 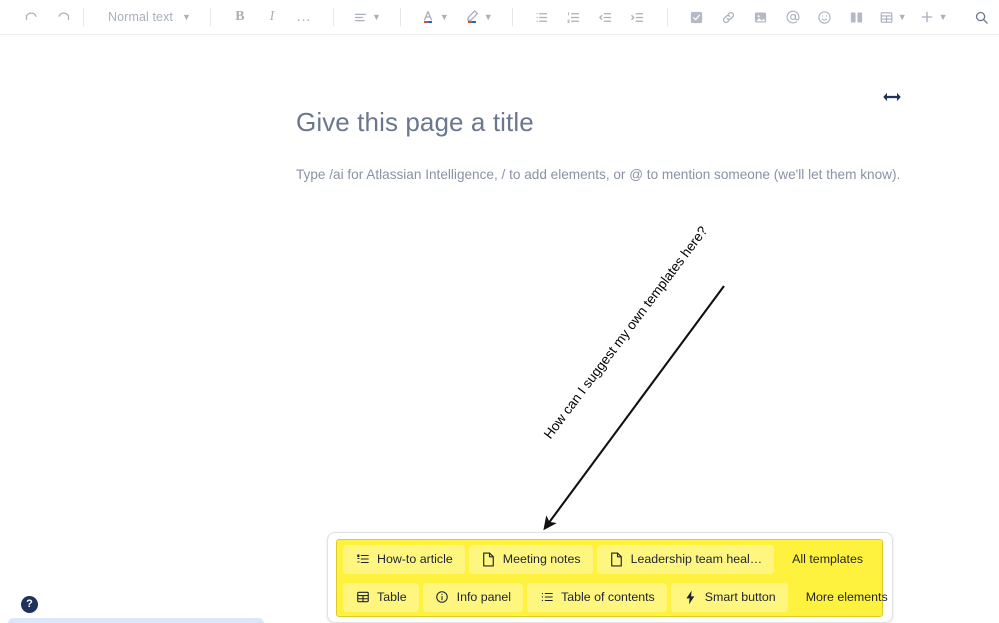 I want to click on all-templates-label: All templates, so click(x=828, y=559).